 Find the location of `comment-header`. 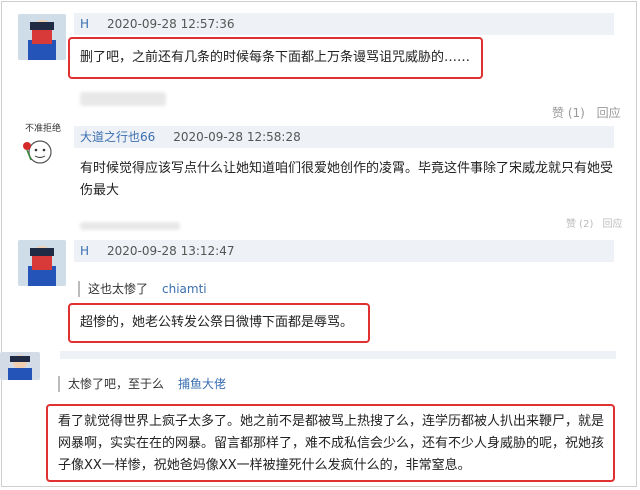

comment-header is located at coordinates (338, 355).